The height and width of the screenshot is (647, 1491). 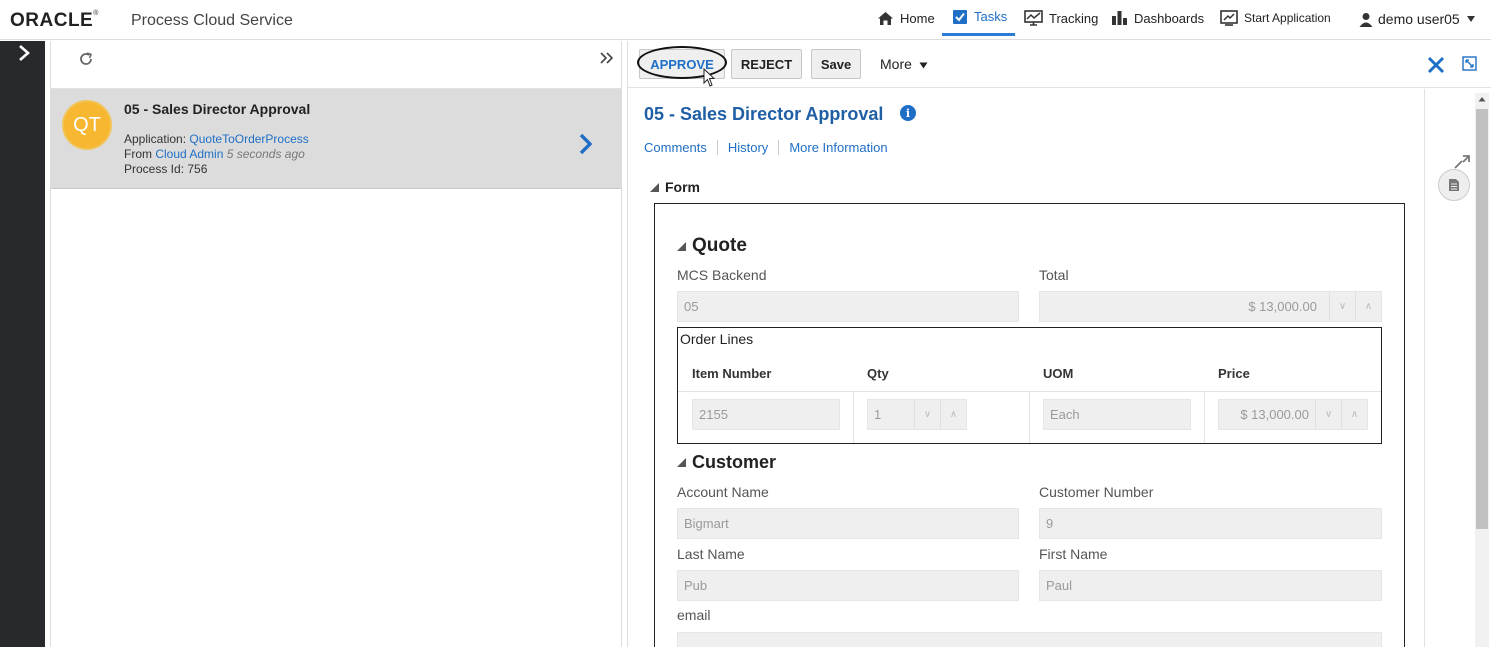 I want to click on detail-title: 05 - Sales Director Approval, so click(x=764, y=114).